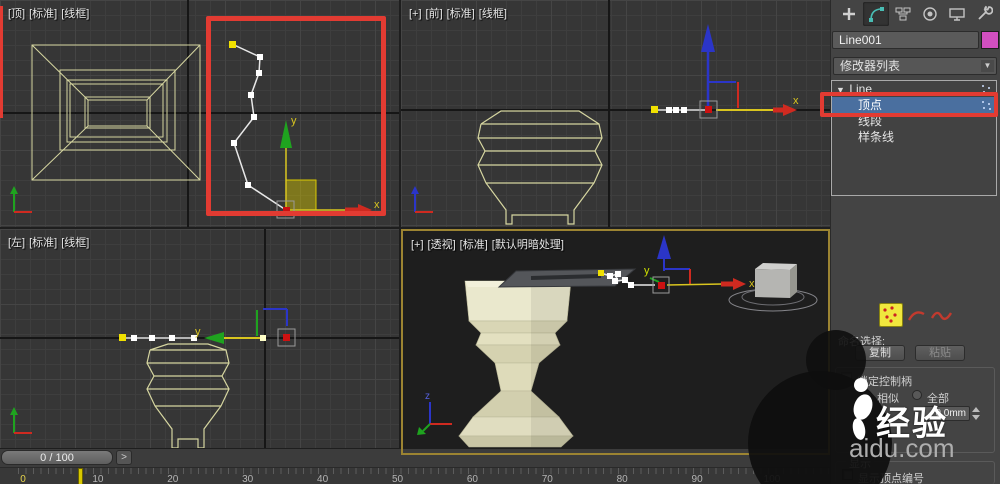 This screenshot has width=1000, height=484. Describe the element at coordinates (957, 14) in the screenshot. I see `tab-display` at that location.